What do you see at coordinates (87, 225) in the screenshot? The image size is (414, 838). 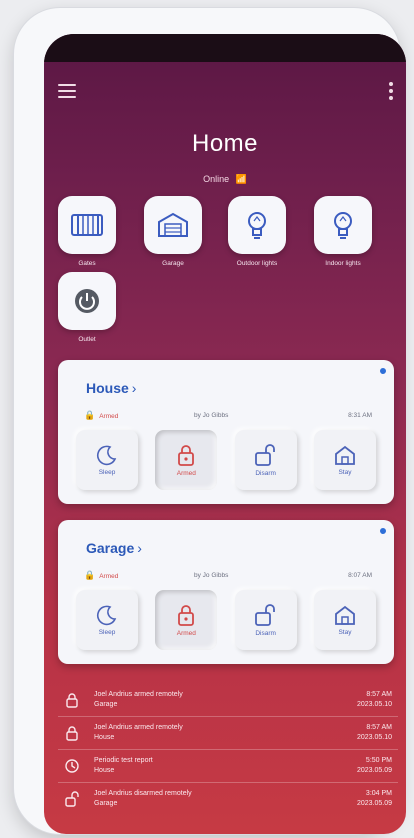 I see `gate-icon` at bounding box center [87, 225].